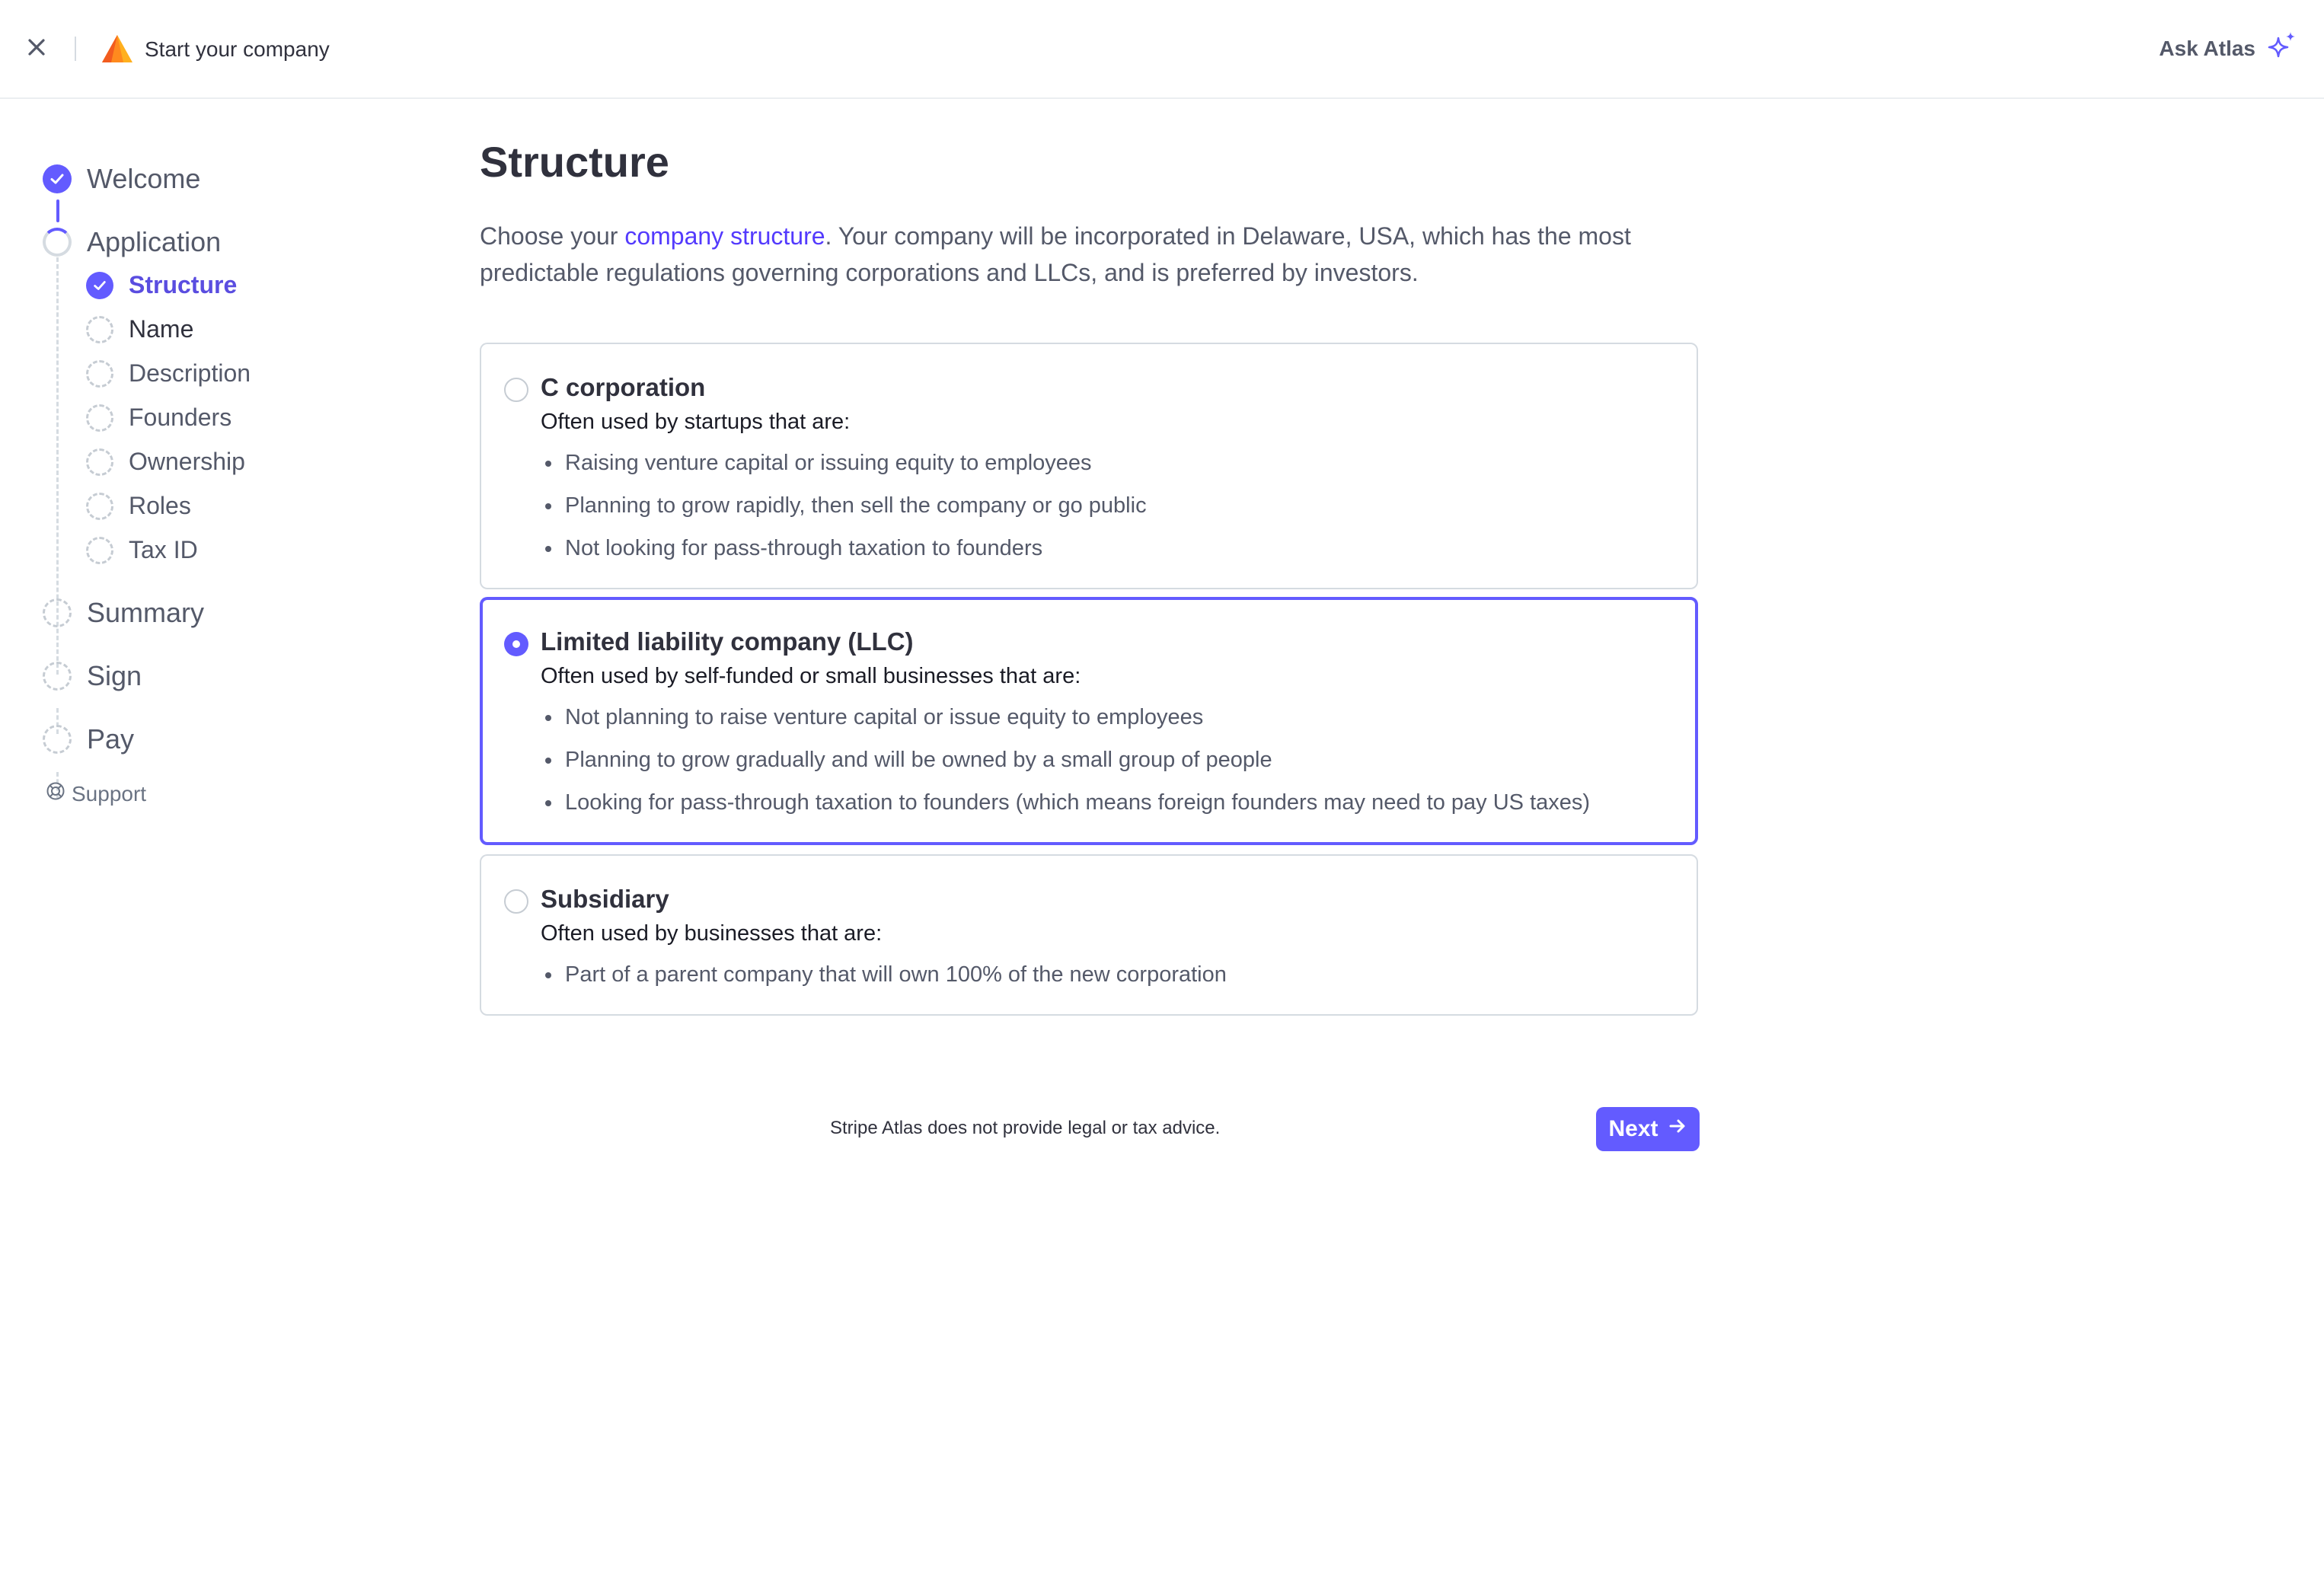  What do you see at coordinates (1633, 1128) in the screenshot?
I see `next-label: Next` at bounding box center [1633, 1128].